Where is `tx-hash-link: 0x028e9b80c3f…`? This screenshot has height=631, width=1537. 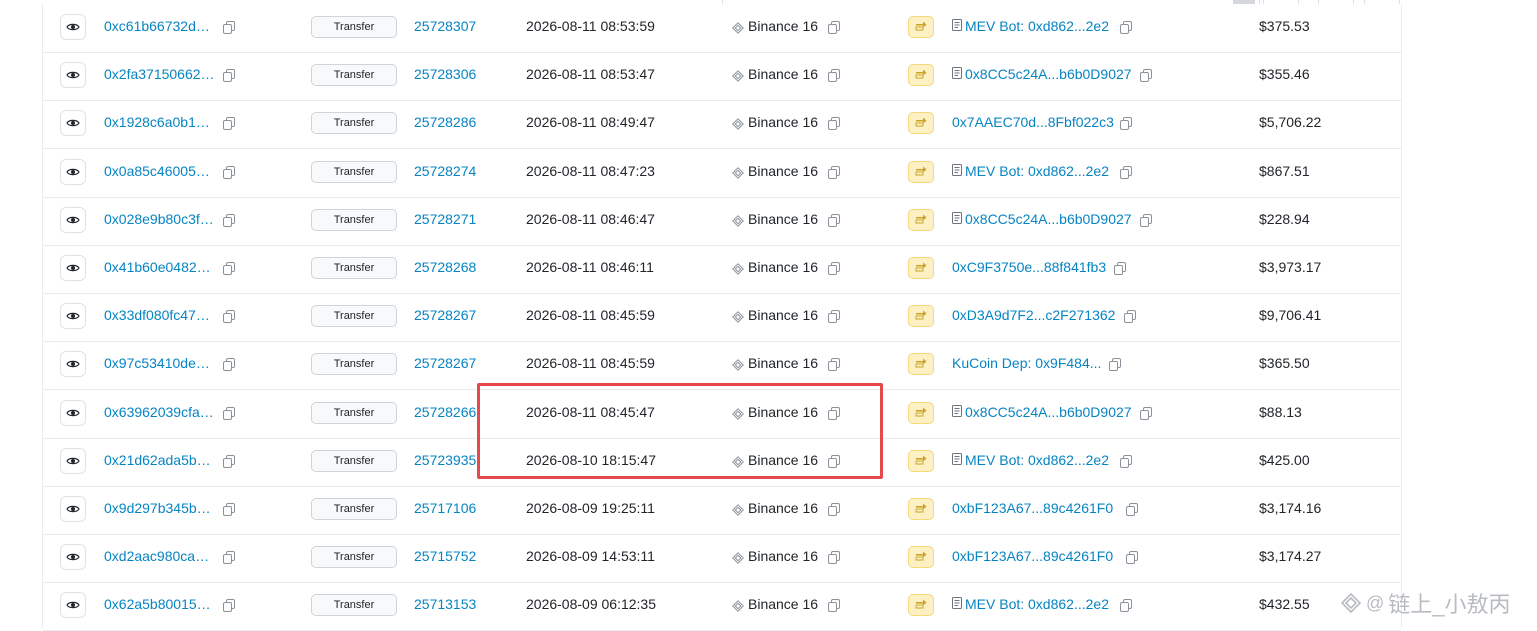 tx-hash-link: 0x028e9b80c3f… is located at coordinates (159, 219).